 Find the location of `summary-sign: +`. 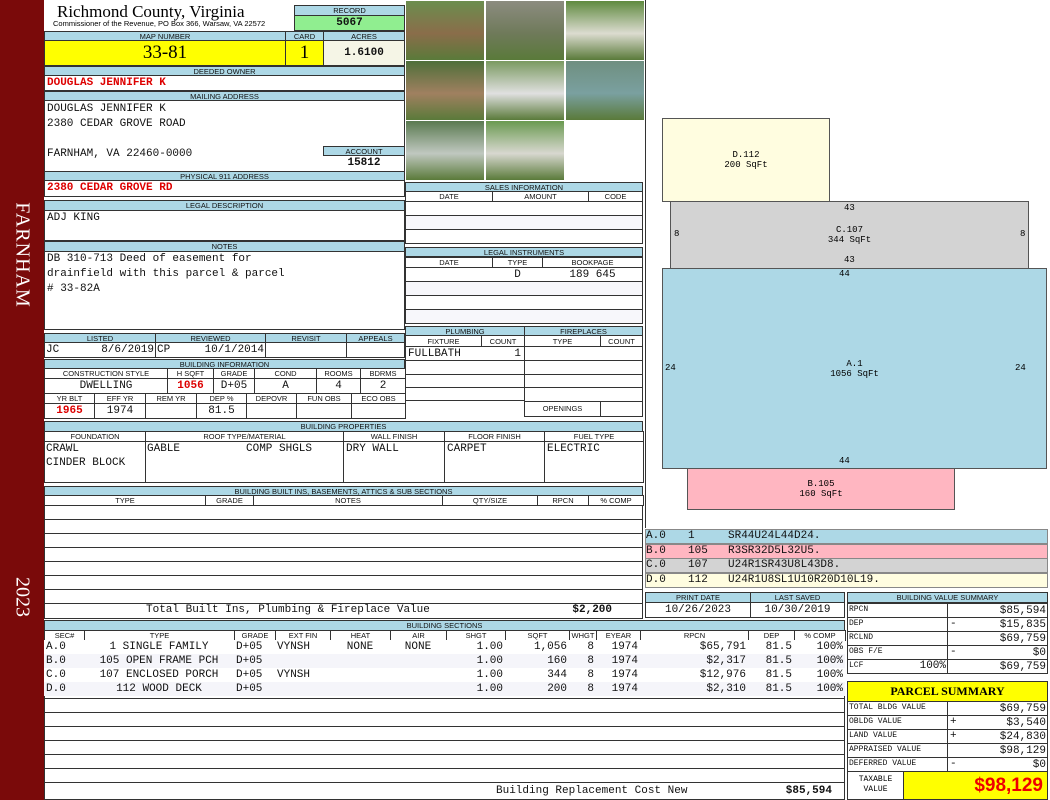

summary-sign: + is located at coordinates (953, 722).